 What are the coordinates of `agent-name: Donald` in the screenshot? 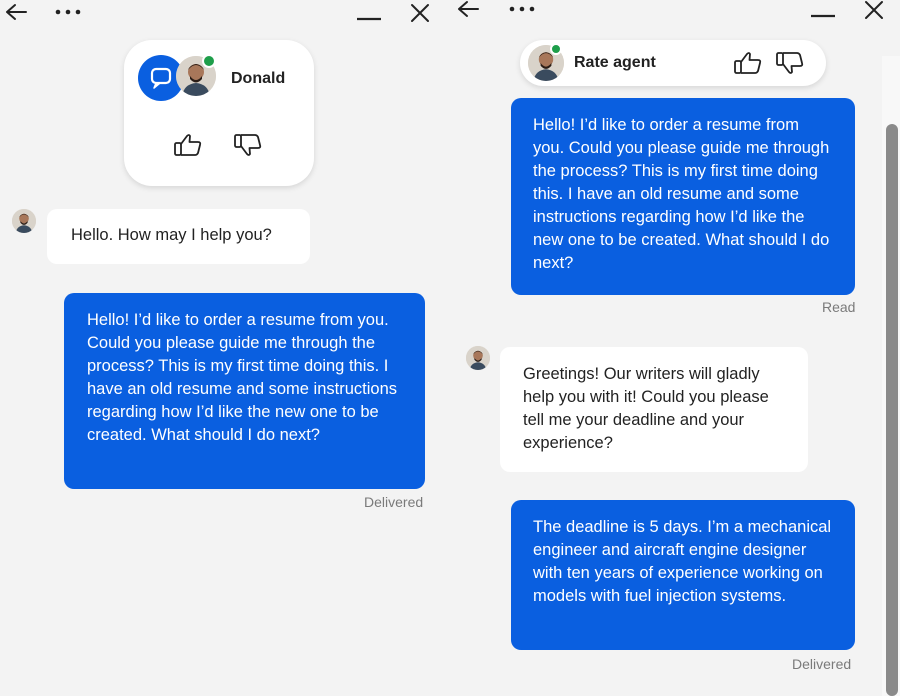 It's located at (258, 78).